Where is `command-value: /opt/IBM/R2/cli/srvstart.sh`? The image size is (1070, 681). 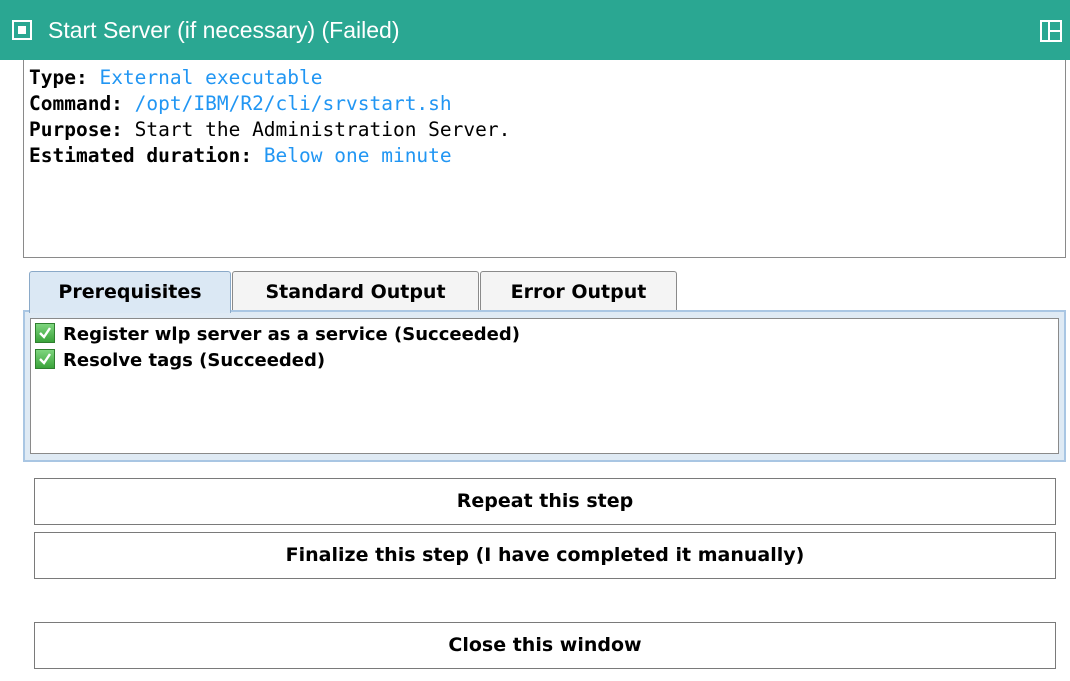 command-value: /opt/IBM/R2/cli/srvstart.sh is located at coordinates (293, 103).